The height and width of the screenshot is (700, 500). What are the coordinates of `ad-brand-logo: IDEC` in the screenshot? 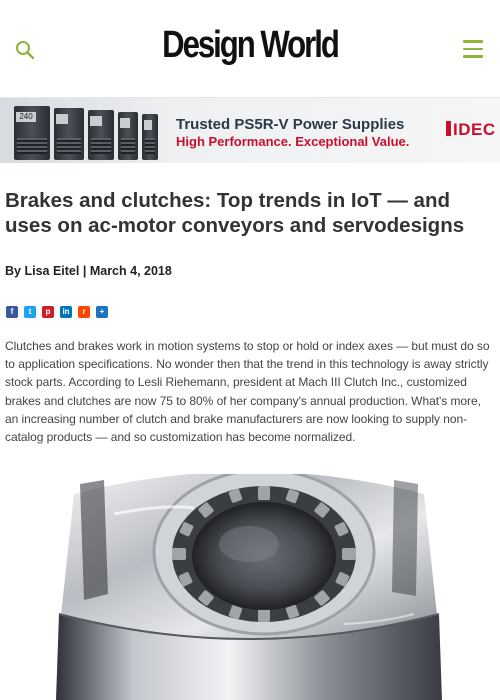 It's located at (471, 130).